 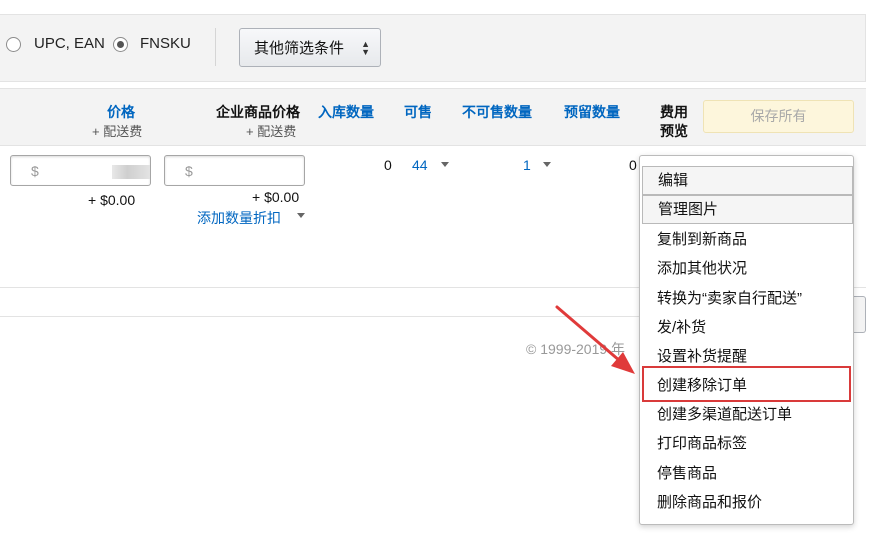 I want to click on annotation-arrow-icon, so click(x=595, y=339).